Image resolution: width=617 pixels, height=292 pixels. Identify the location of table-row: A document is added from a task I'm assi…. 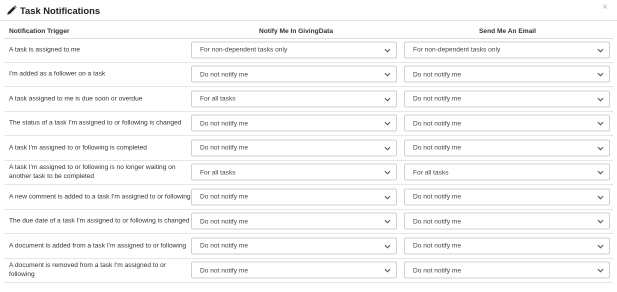
(308, 246).